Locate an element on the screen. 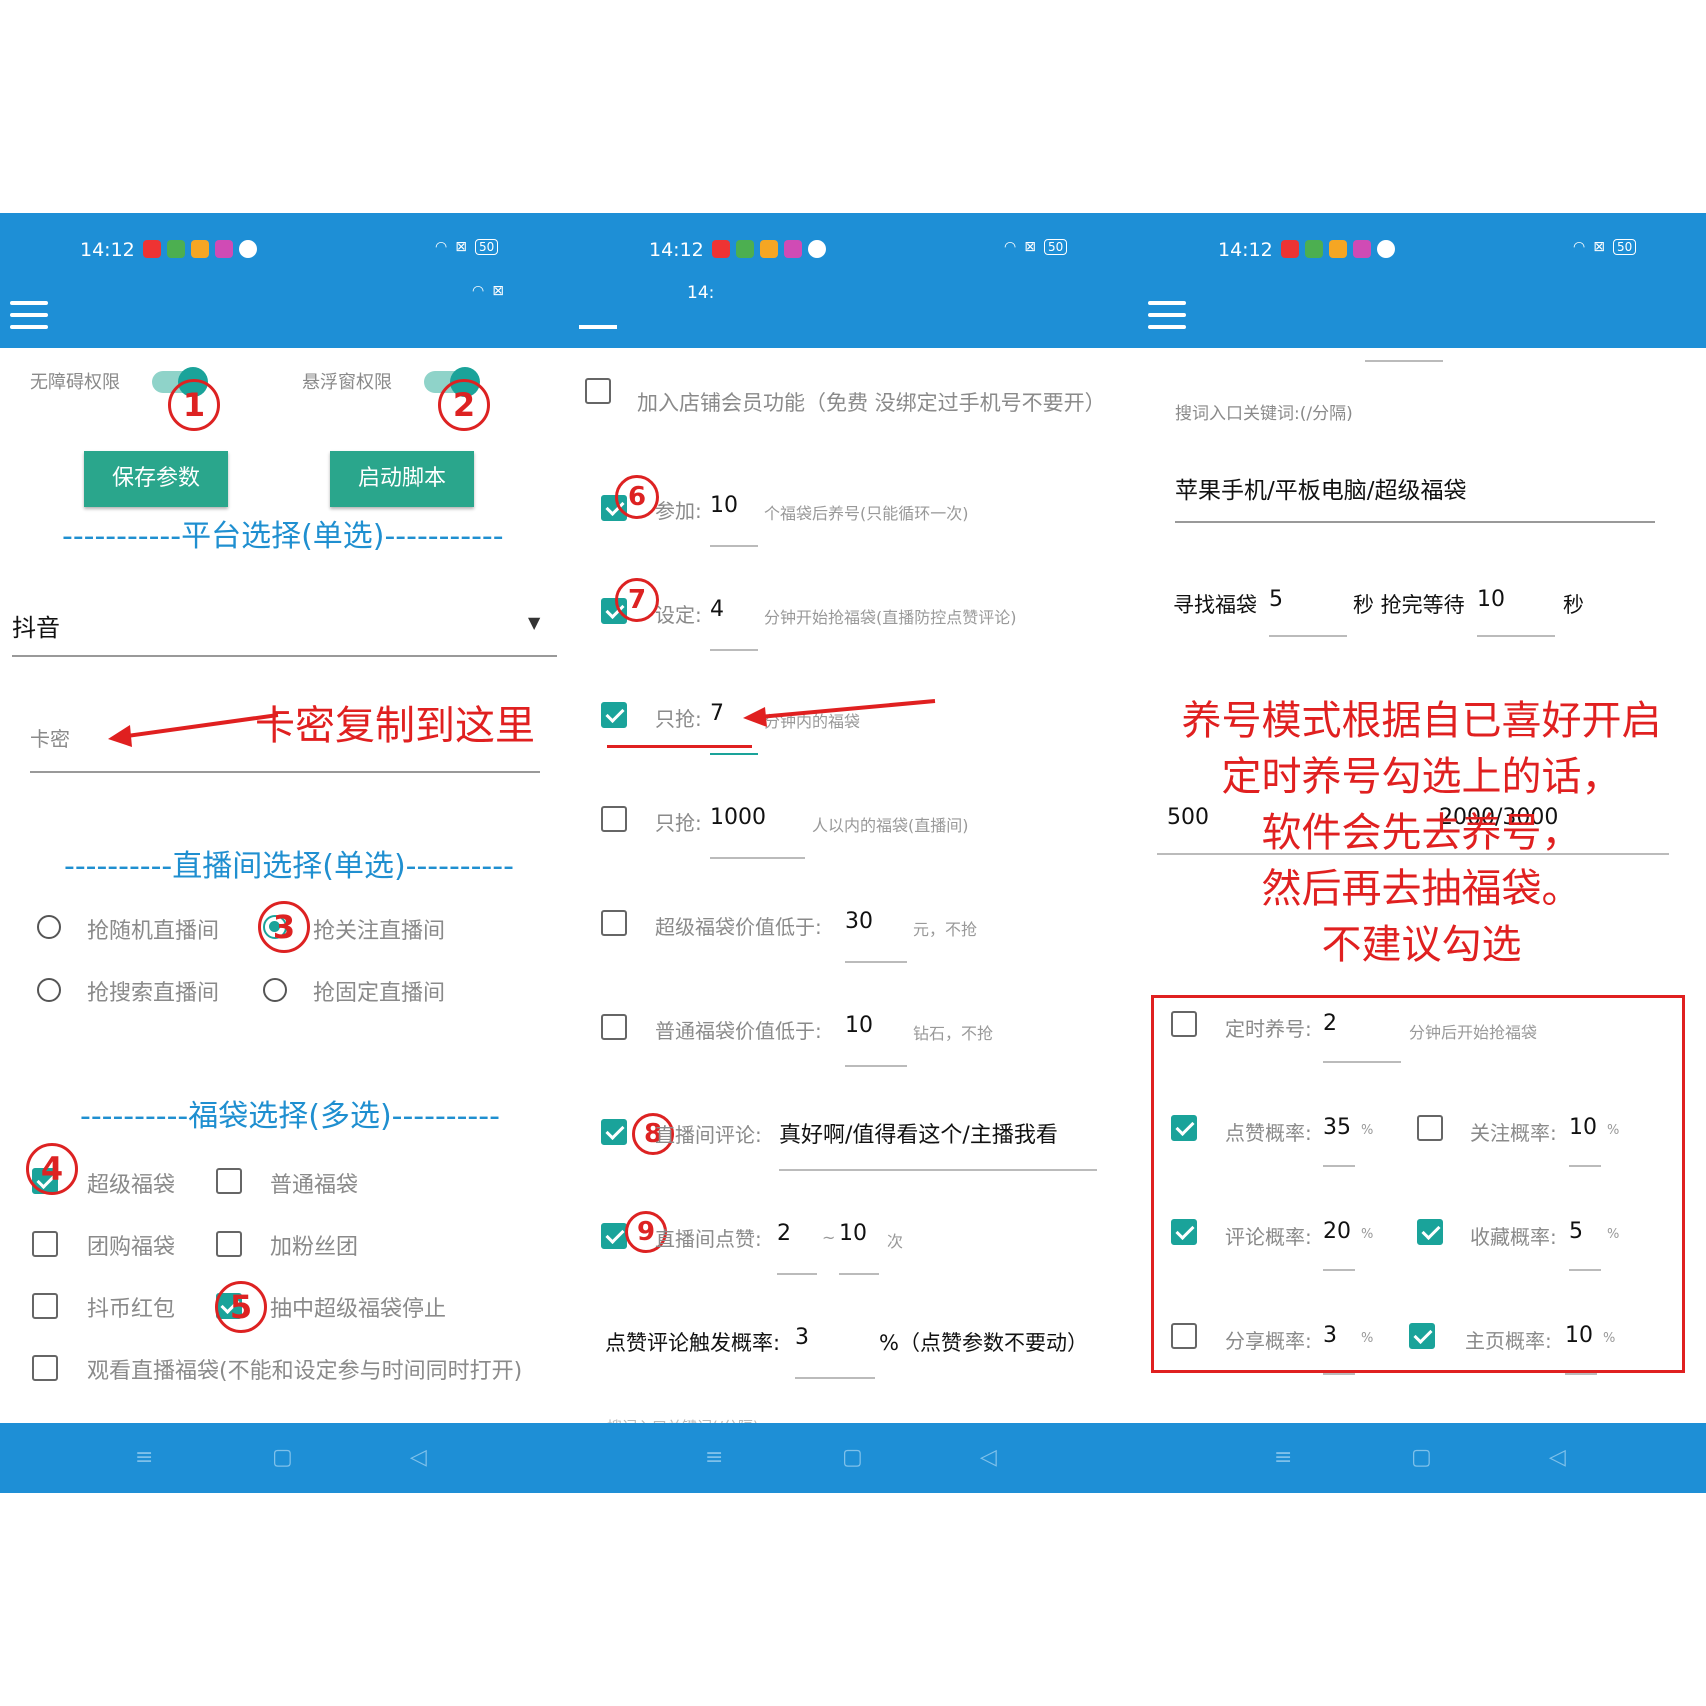  search-keyword-input: 苹果手机/平板电脑/超级福袋 is located at coordinates (1321, 488).